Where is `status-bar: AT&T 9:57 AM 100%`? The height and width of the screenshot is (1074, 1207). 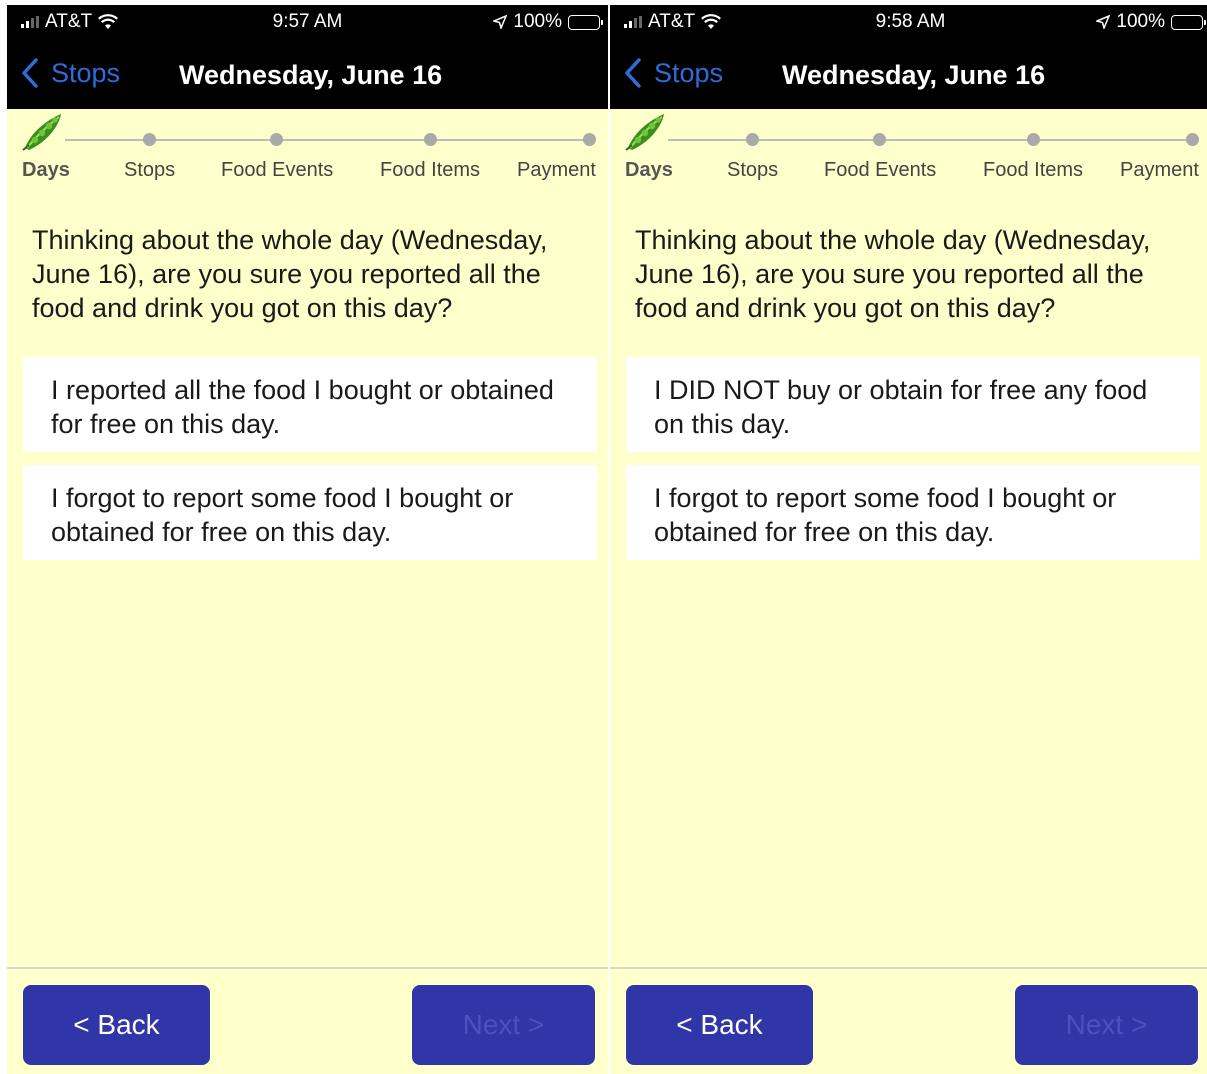 status-bar: AT&T 9:57 AM 100% is located at coordinates (307, 22).